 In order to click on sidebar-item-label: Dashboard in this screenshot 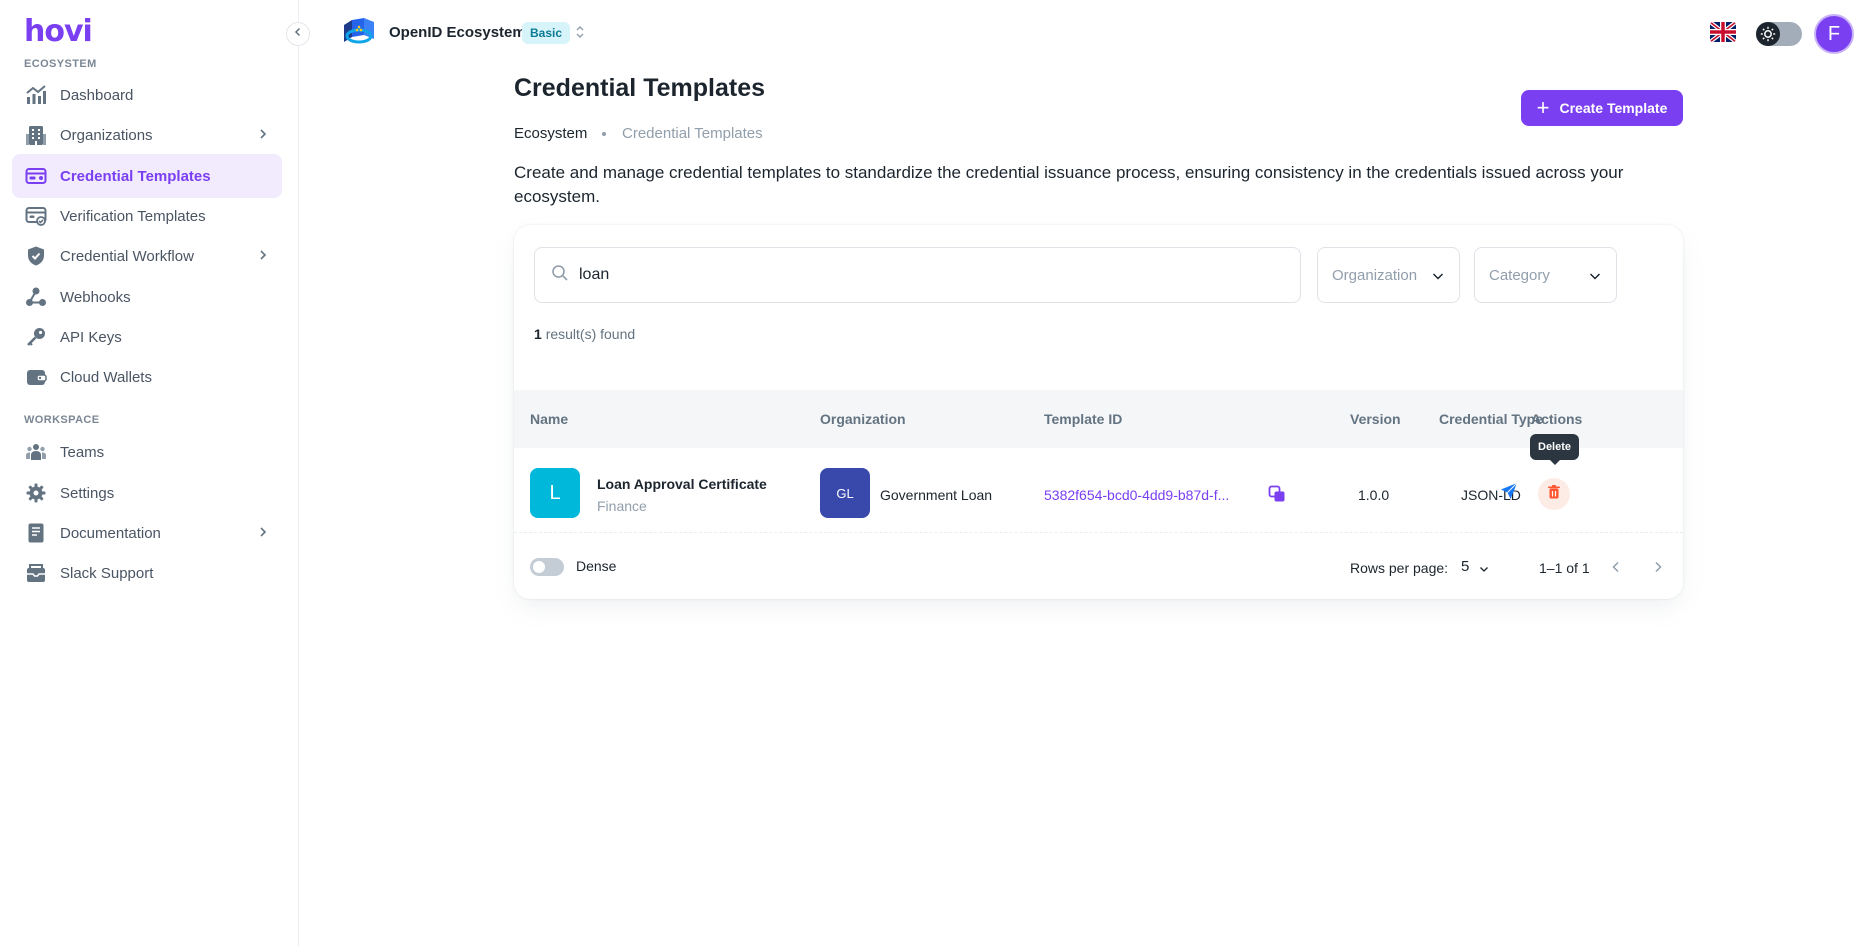, I will do `click(97, 95)`.